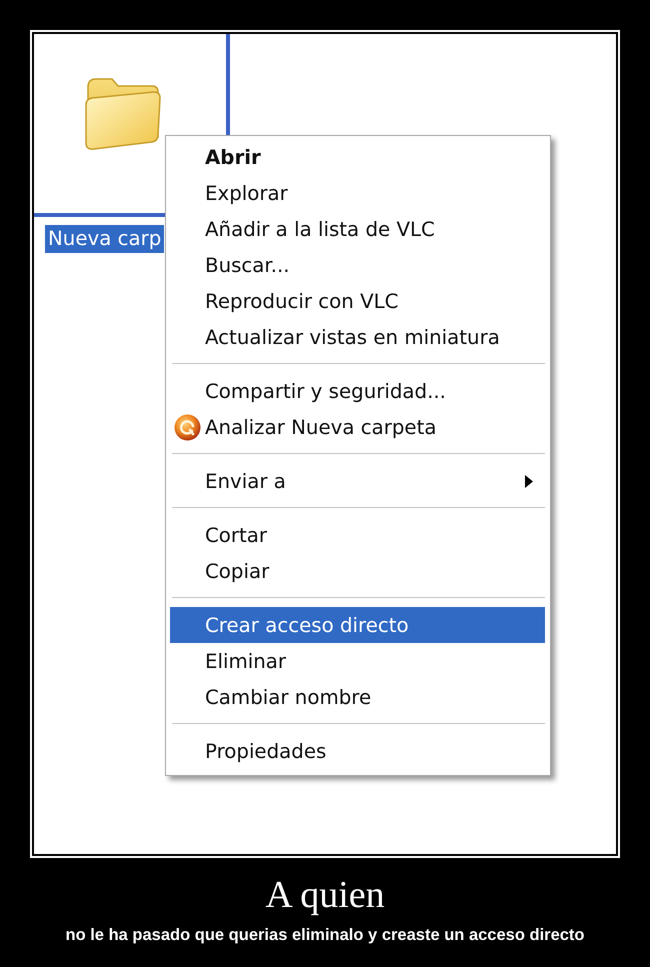 Image resolution: width=650 pixels, height=967 pixels. What do you see at coordinates (357, 157) in the screenshot?
I see `menu-item: Abrir` at bounding box center [357, 157].